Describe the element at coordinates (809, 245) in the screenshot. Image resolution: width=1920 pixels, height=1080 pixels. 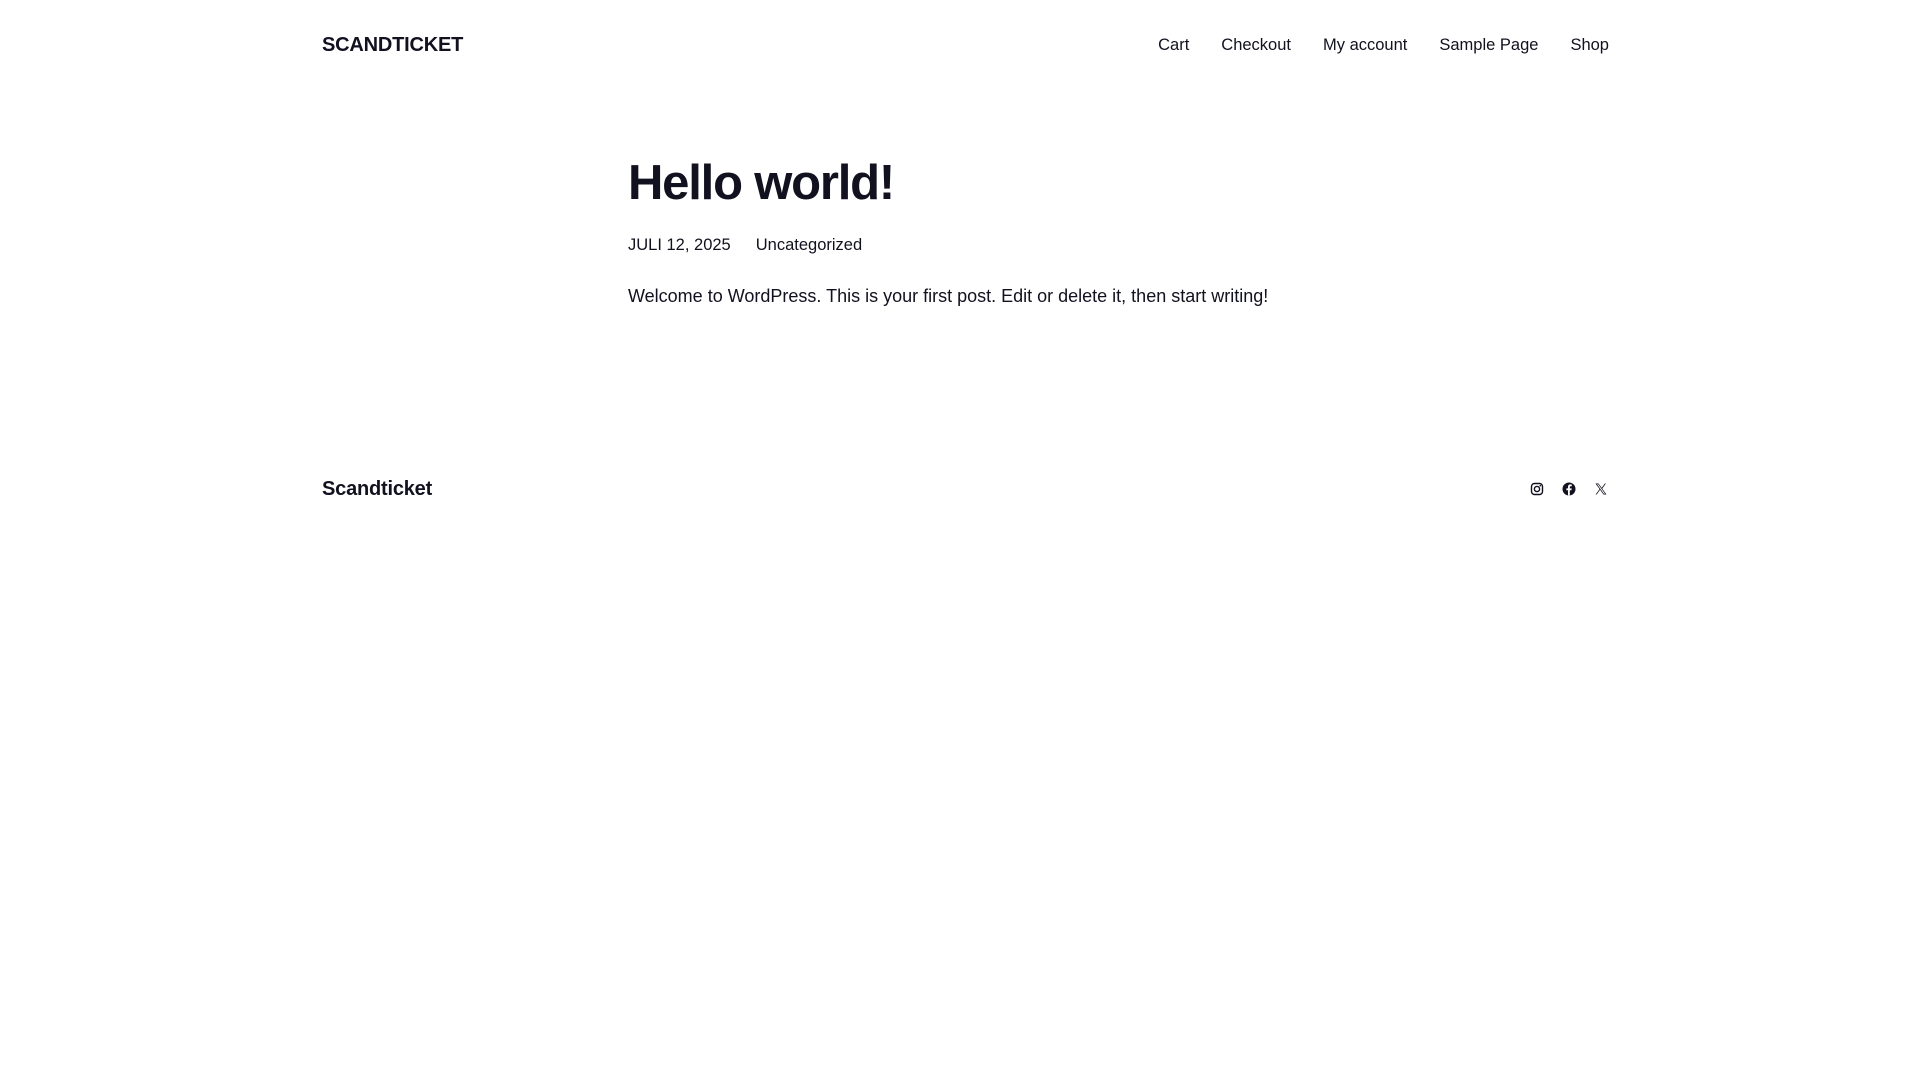
I see `post-category-link: Uncategorized` at that location.